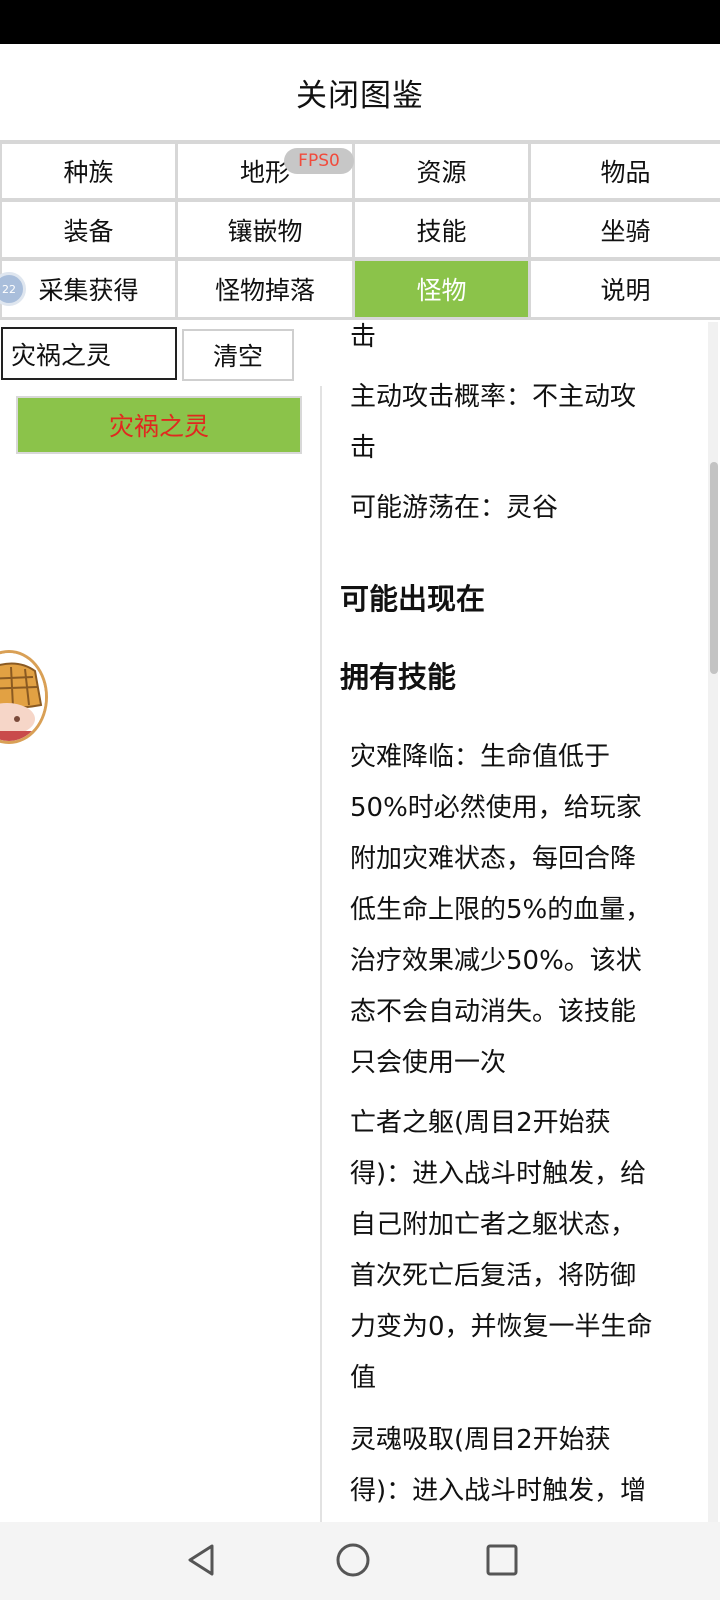  Describe the element at coordinates (398, 677) in the screenshot. I see `heading-skills: 拥有技能` at that location.